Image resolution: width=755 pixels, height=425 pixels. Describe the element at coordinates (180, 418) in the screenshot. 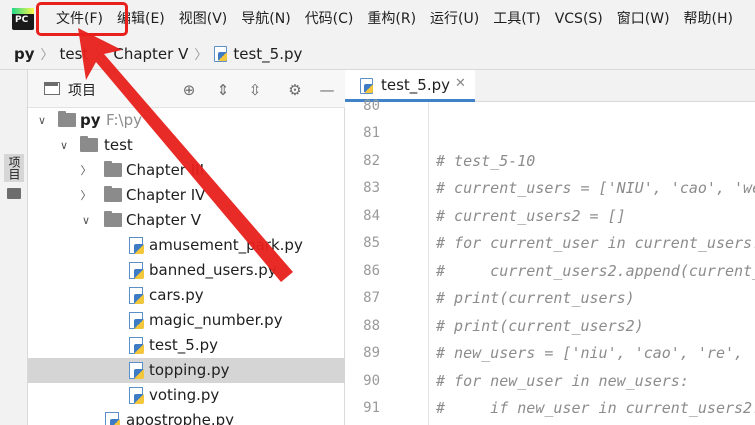

I see `tree-file-label: apostrophe.py` at that location.